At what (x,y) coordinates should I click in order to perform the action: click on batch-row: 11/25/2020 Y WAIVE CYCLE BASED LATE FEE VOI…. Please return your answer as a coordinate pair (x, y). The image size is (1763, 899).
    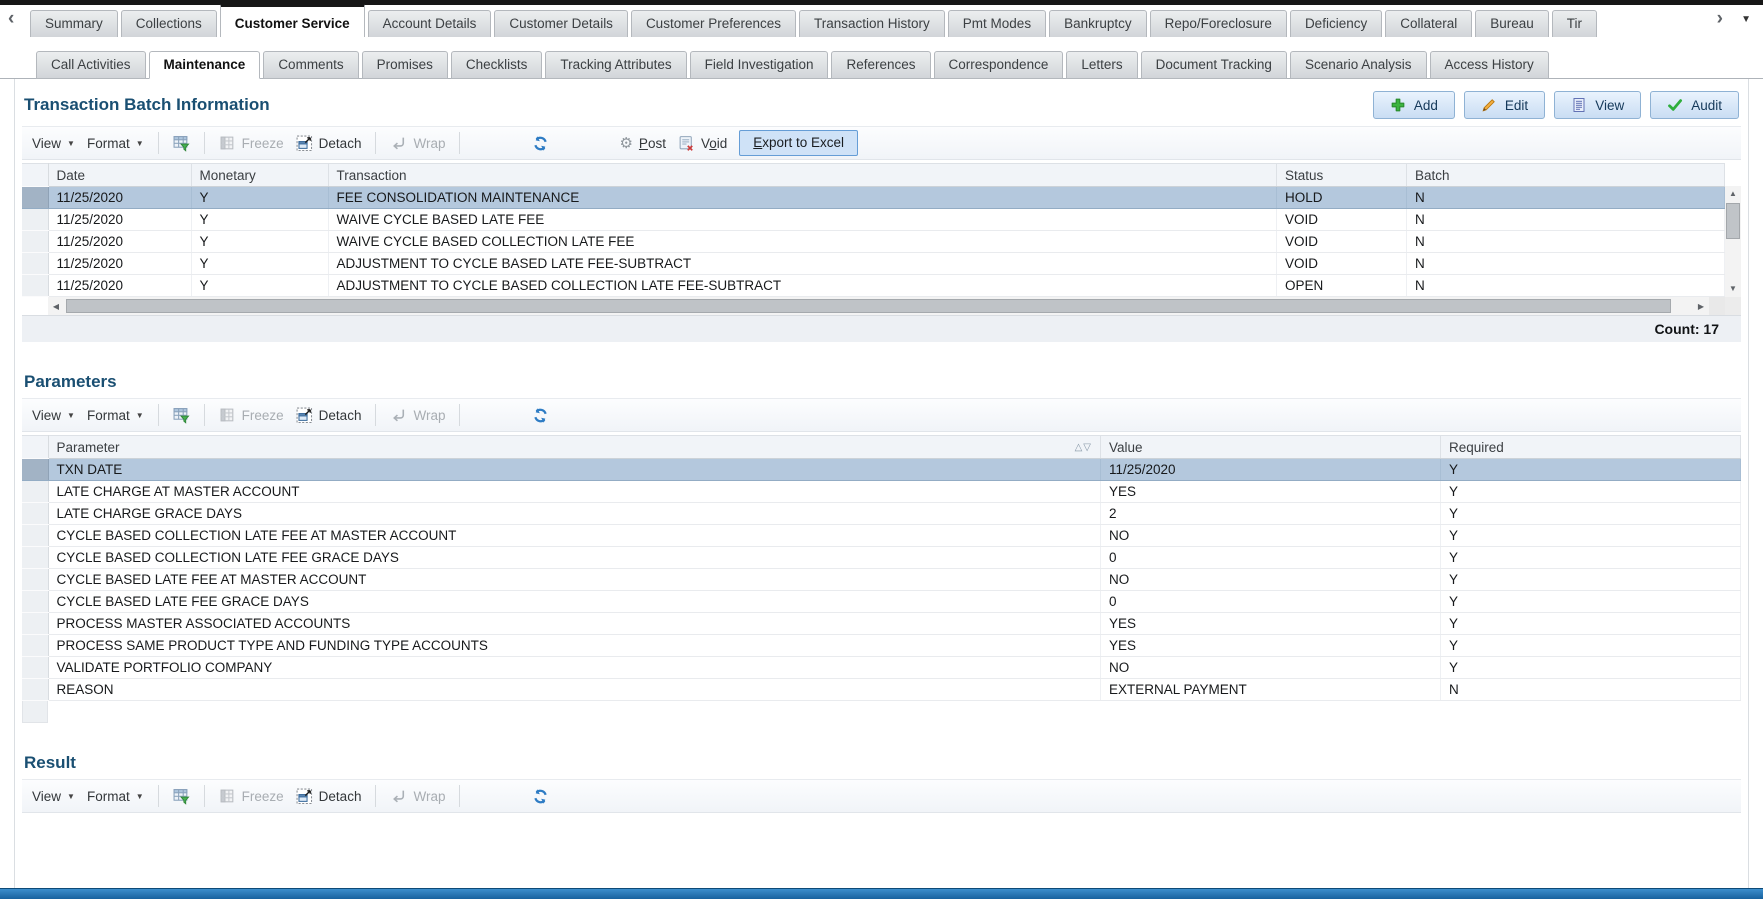
    Looking at the image, I should click on (873, 219).